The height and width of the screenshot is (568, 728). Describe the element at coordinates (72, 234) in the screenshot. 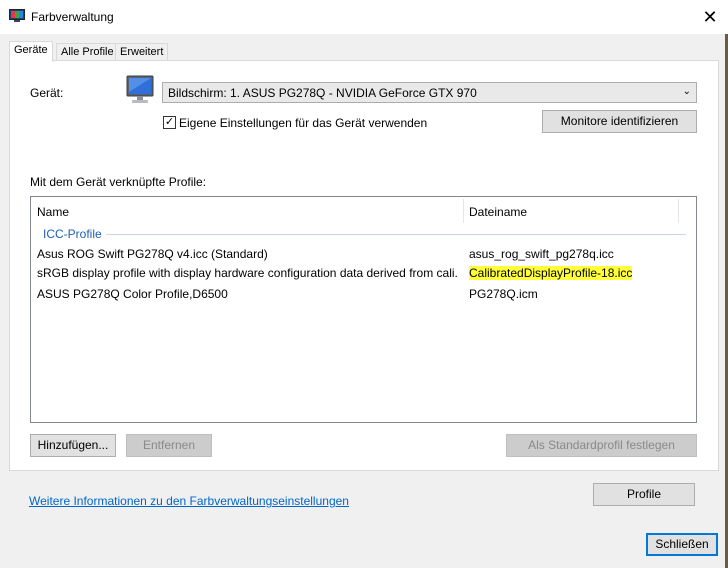

I see `group-label-icc: ICC-Profile` at that location.